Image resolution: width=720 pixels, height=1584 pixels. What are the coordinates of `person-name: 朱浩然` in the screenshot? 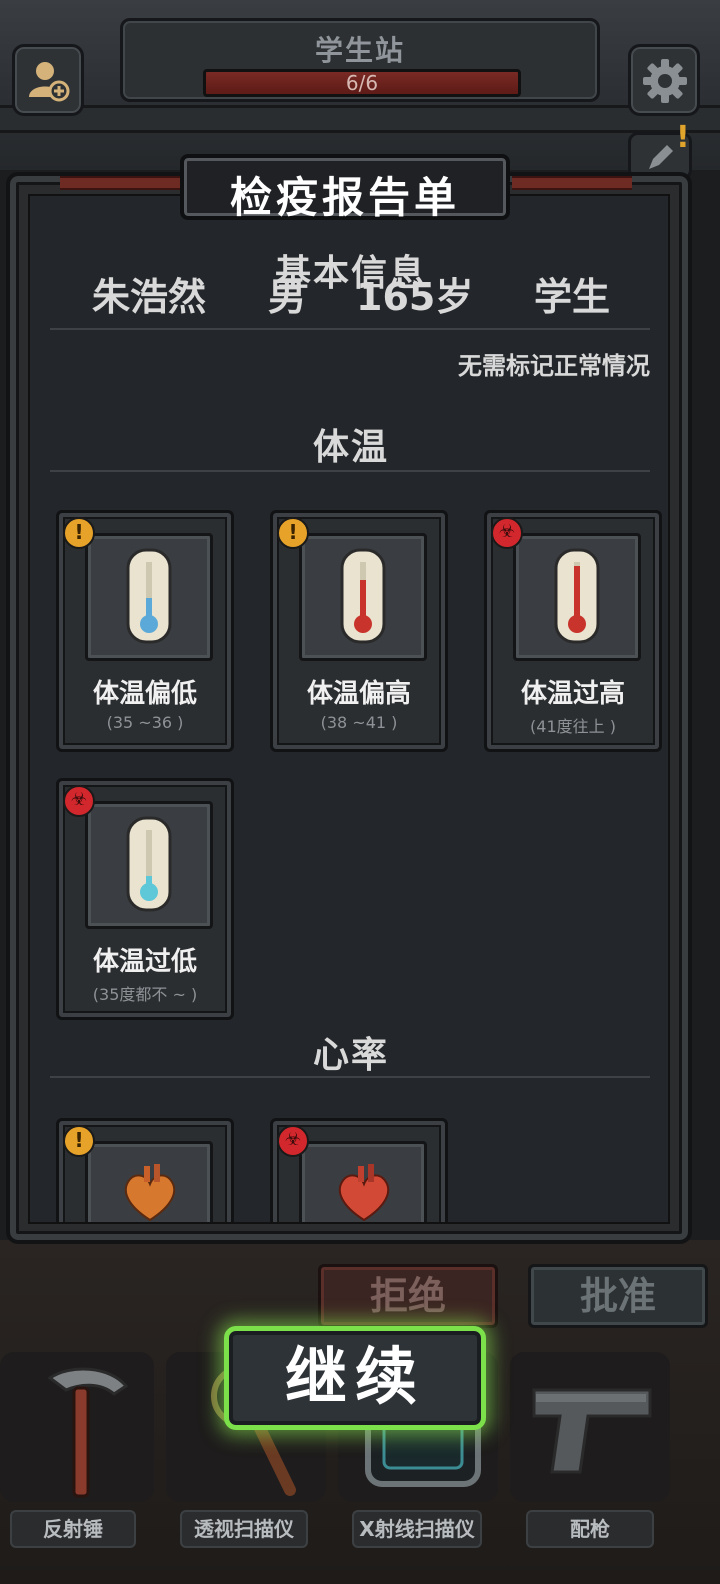 It's located at (149, 297).